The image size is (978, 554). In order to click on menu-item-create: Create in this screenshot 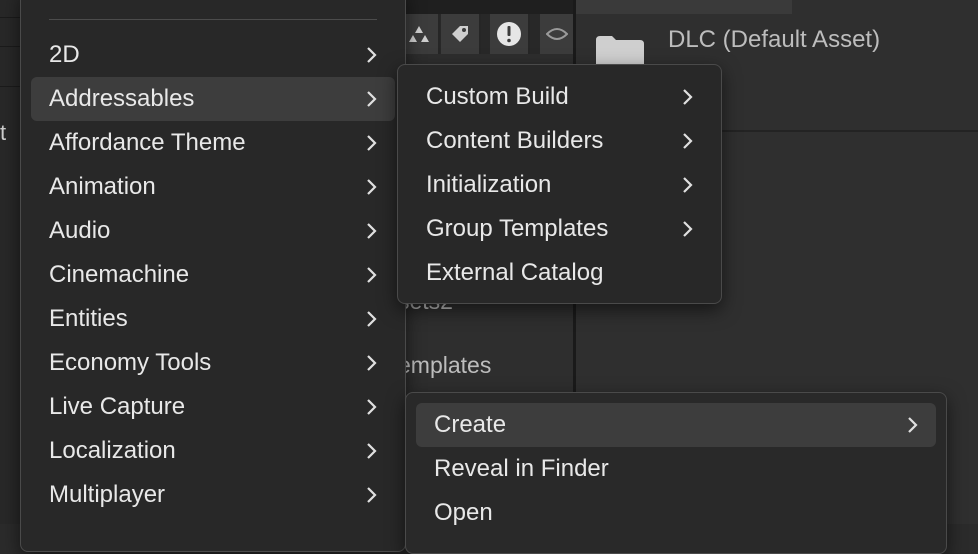, I will do `click(676, 425)`.